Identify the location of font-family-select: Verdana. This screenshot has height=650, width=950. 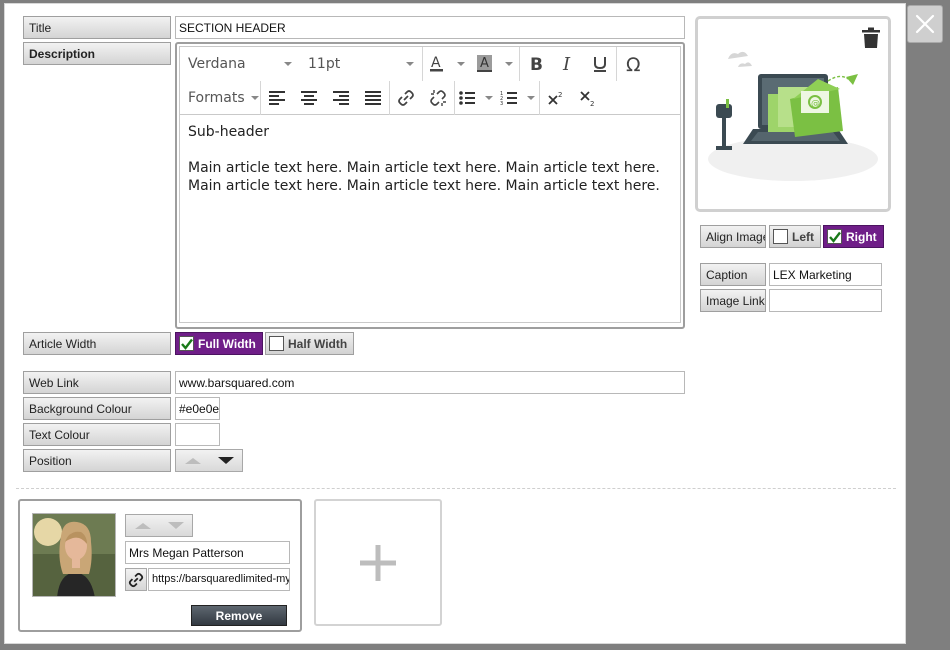
(240, 64).